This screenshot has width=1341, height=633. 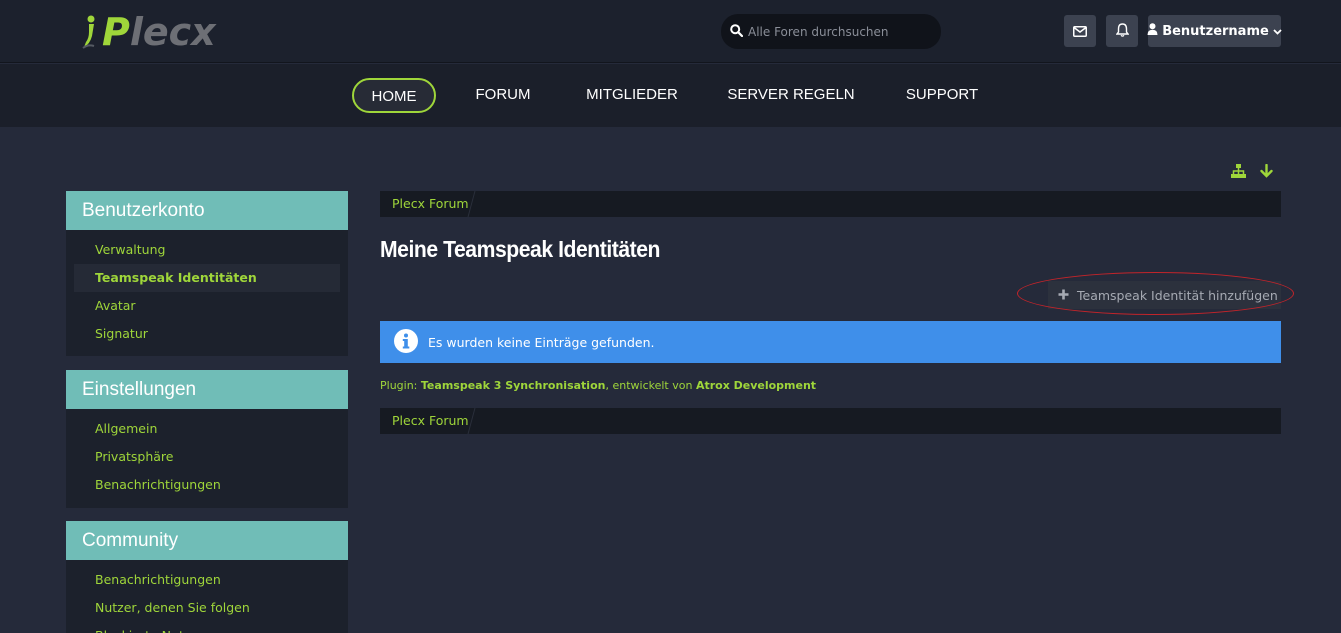 I want to click on sidebar-item-signatur: Signatur, so click(x=207, y=334).